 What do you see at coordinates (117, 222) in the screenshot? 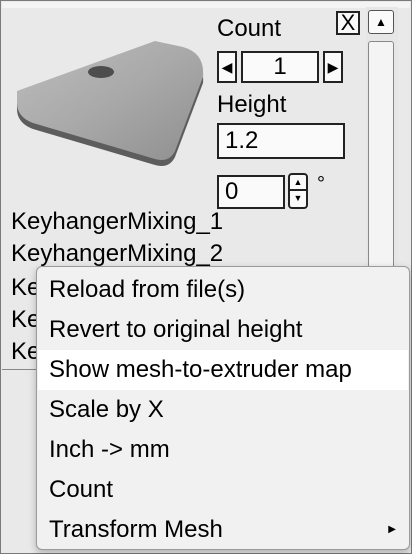
I see `mesh-list-item: KeyhangerMixing_1` at bounding box center [117, 222].